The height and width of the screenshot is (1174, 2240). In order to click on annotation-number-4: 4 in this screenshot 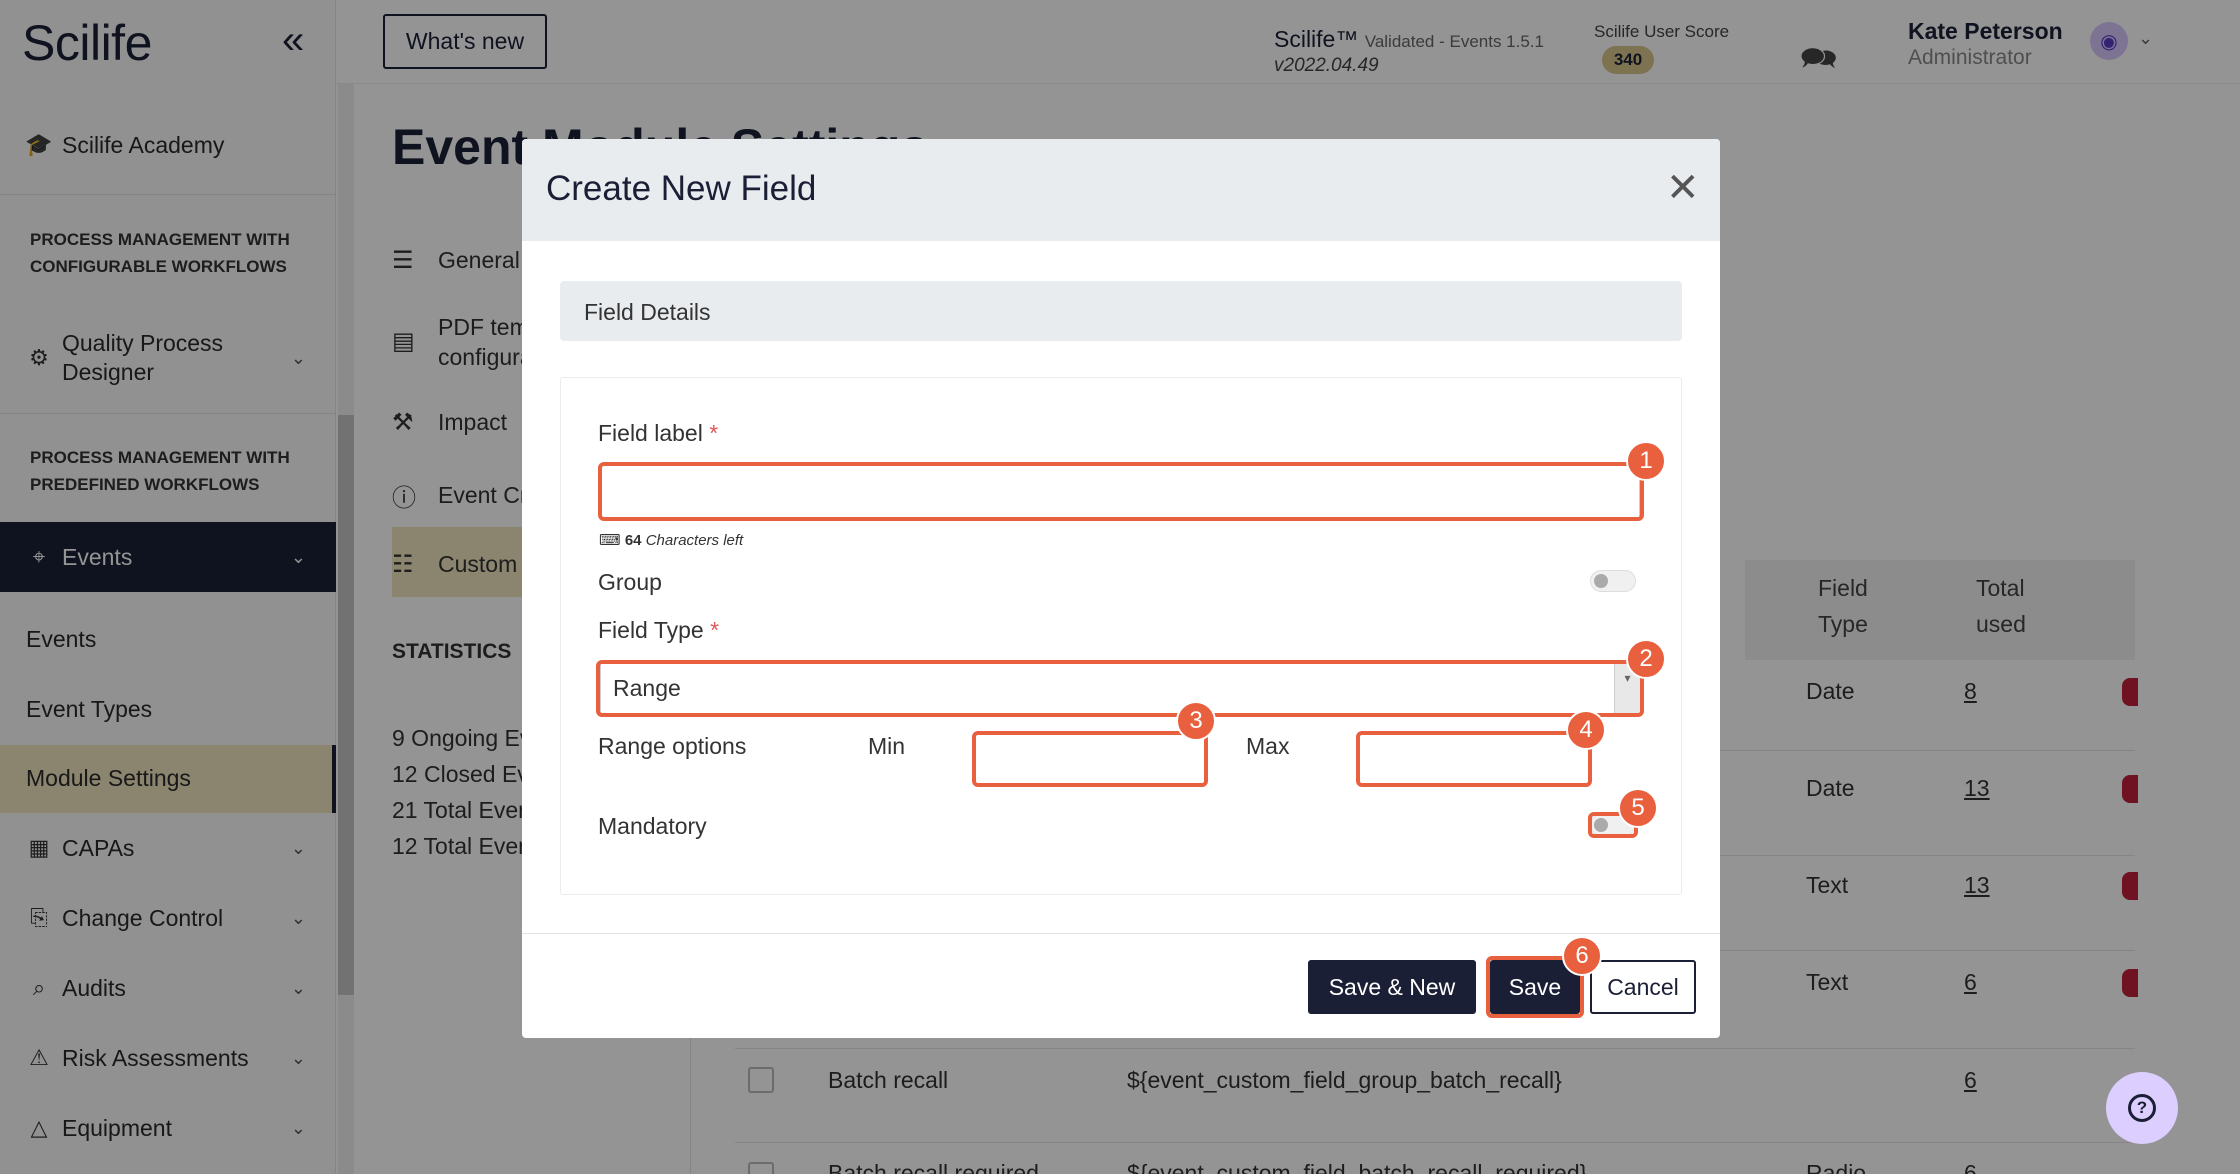, I will do `click(1586, 730)`.